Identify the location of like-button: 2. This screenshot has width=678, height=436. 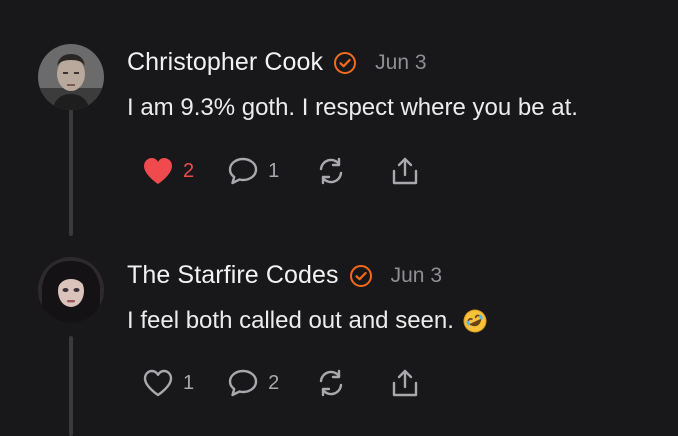
(168, 171).